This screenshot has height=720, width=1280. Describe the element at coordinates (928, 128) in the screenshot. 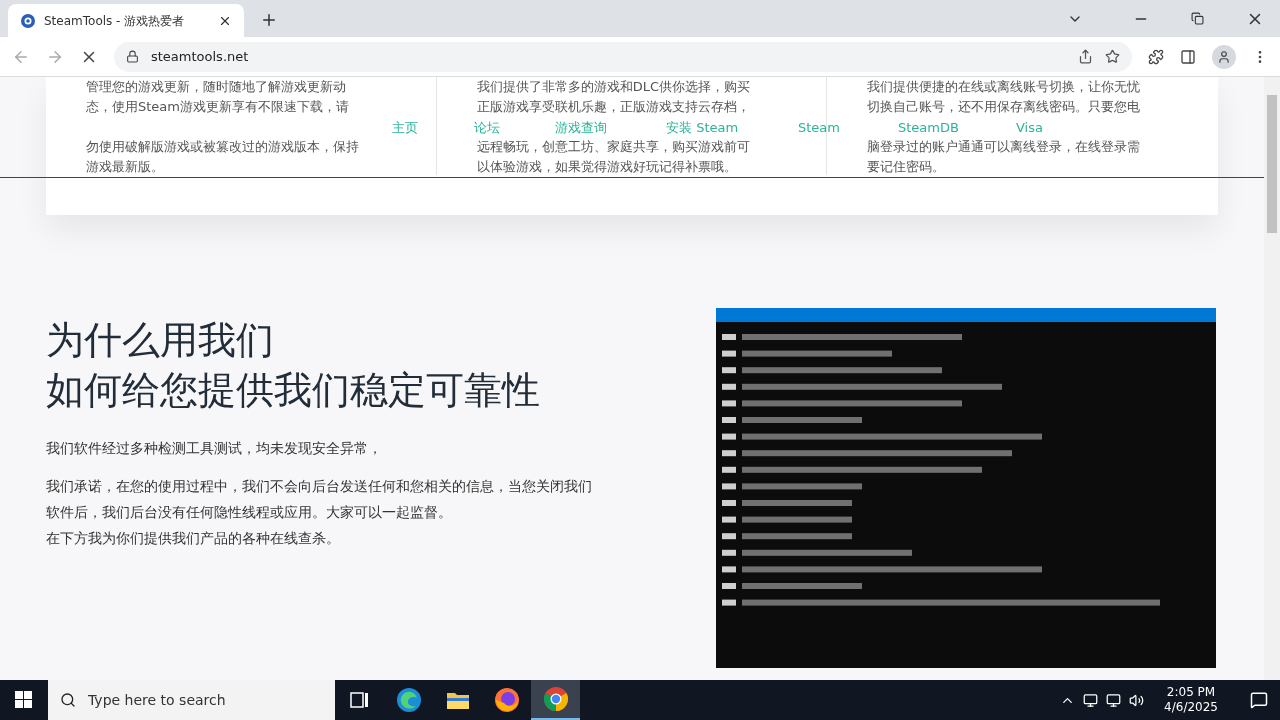

I see `nav-link: SteamDB` at that location.